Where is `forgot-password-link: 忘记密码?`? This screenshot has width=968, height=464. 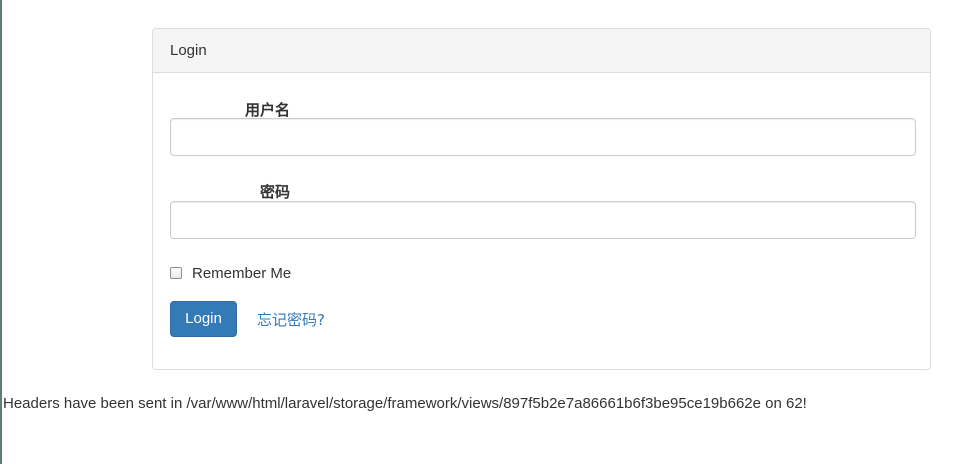
forgot-password-link: 忘记密码? is located at coordinates (291, 319).